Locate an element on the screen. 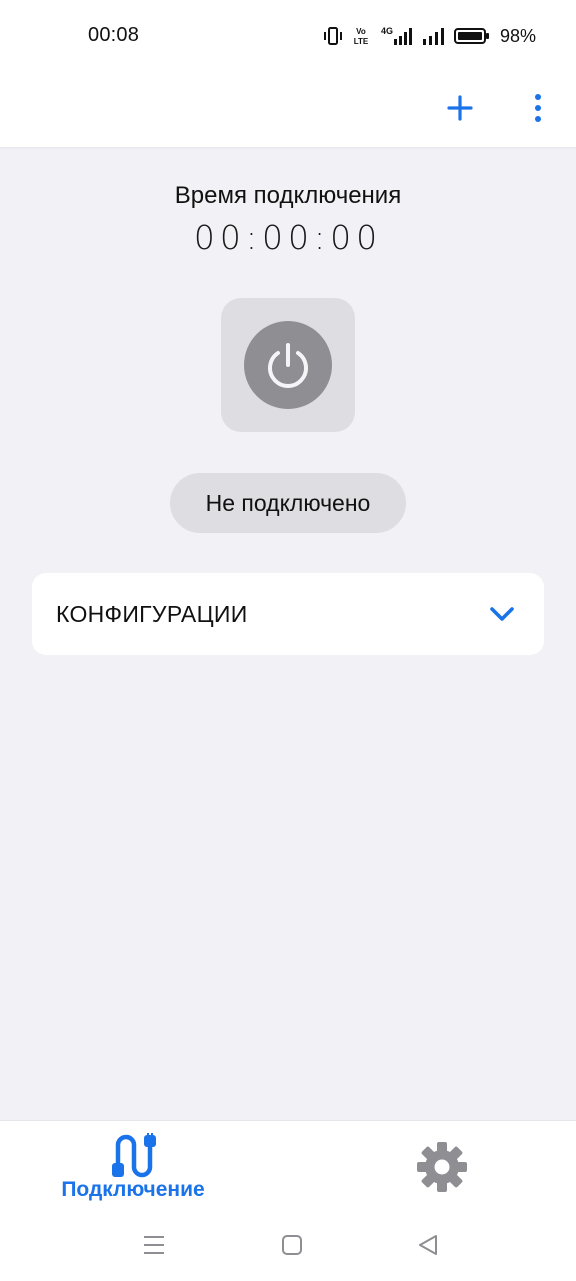 The height and width of the screenshot is (1281, 576). status-icons: Vo LTE 4G 98% is located at coordinates (429, 36).